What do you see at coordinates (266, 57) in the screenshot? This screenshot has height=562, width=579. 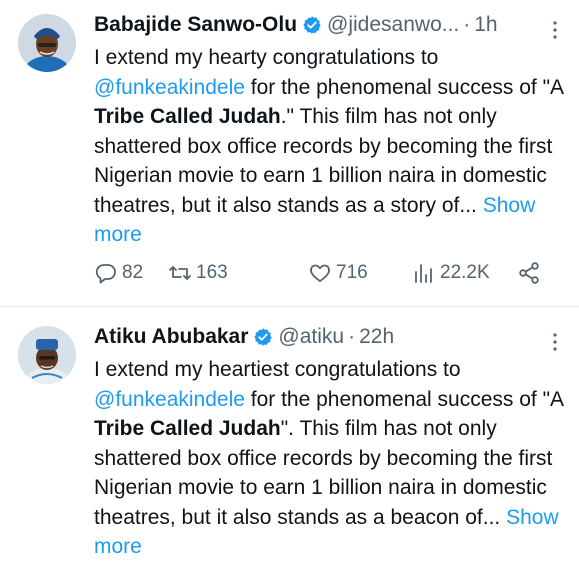 I see `tweet-text-part: I extend my hearty congratulations to` at bounding box center [266, 57].